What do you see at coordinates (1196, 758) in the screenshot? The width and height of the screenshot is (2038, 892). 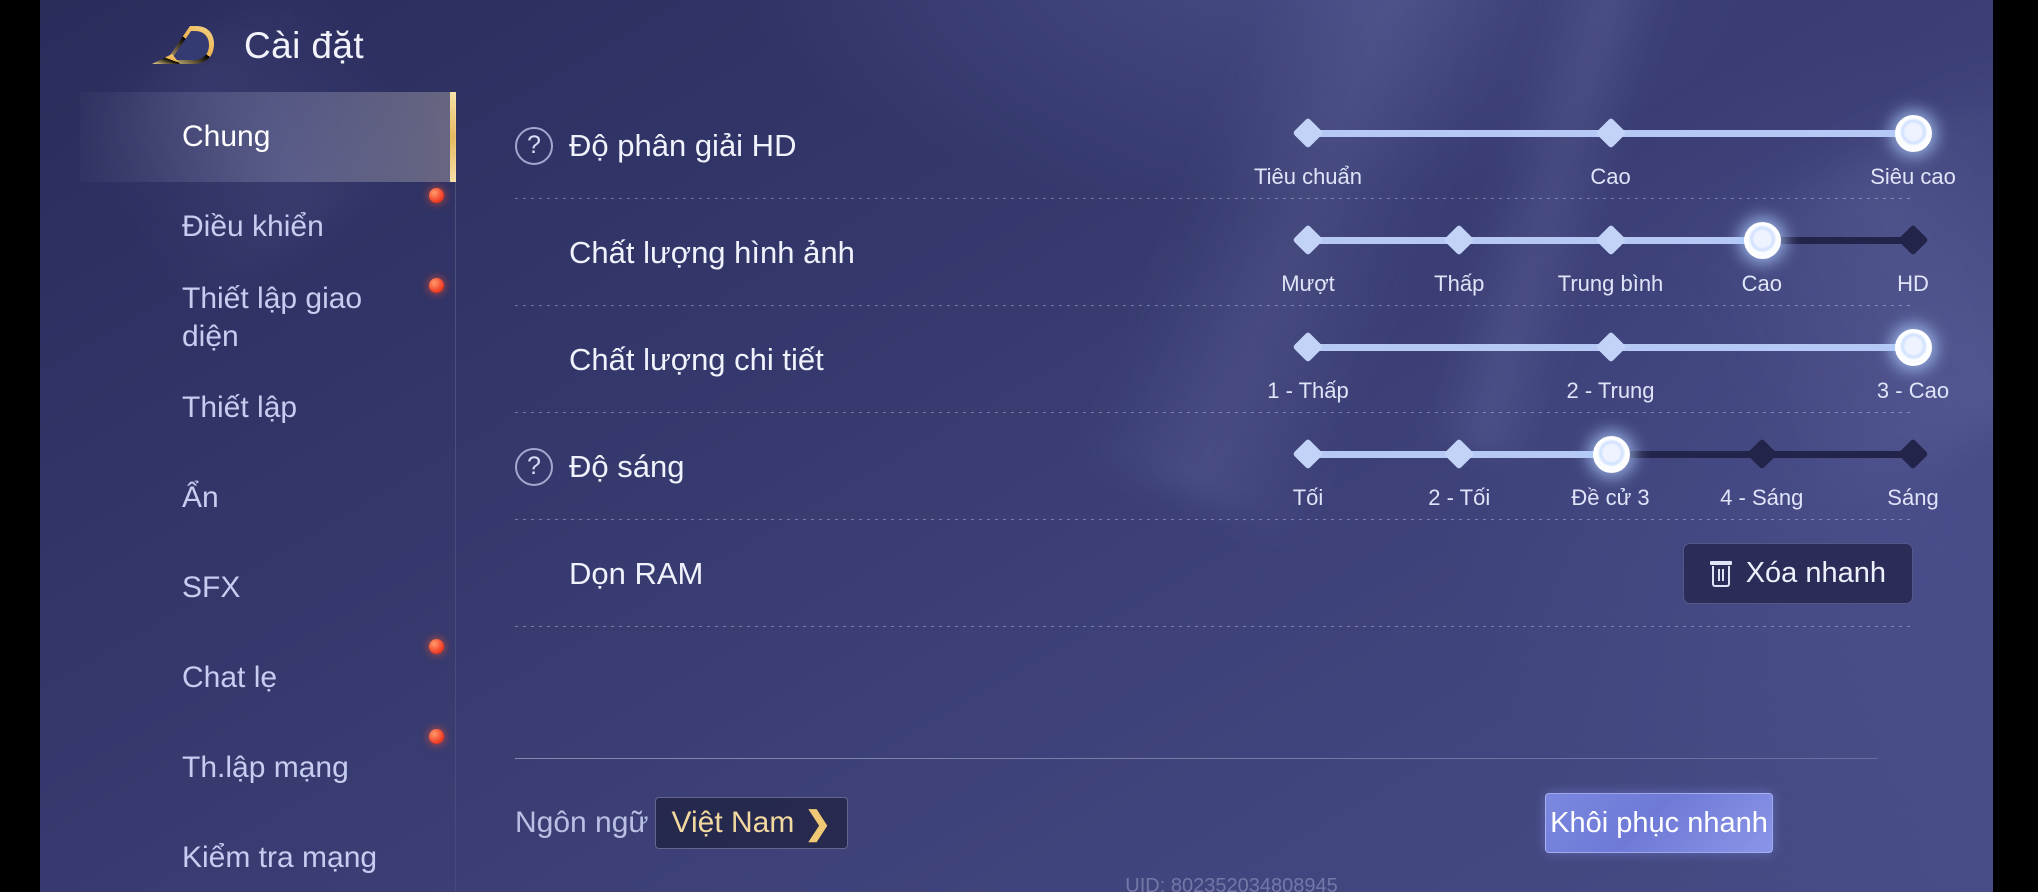 I see `bottom-divider` at bounding box center [1196, 758].